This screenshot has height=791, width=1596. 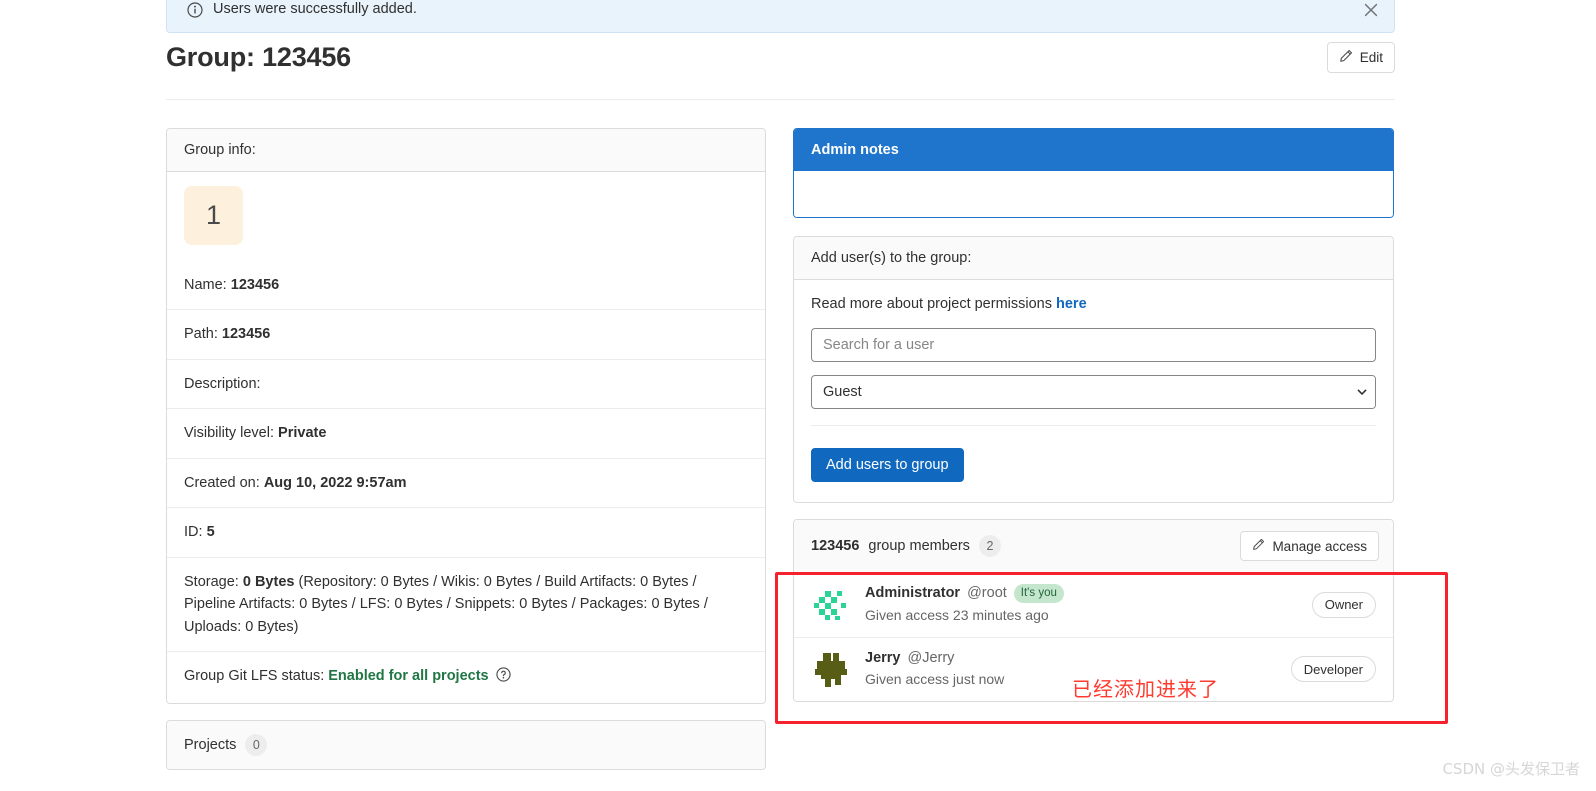 I want to click on admin-notes-body, so click(x=1093, y=194).